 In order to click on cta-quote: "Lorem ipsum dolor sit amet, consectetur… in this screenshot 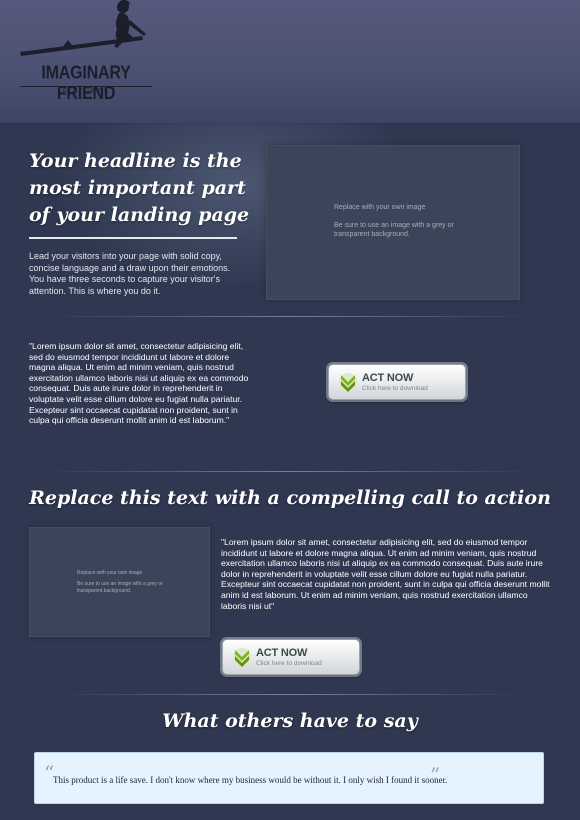, I will do `click(385, 574)`.